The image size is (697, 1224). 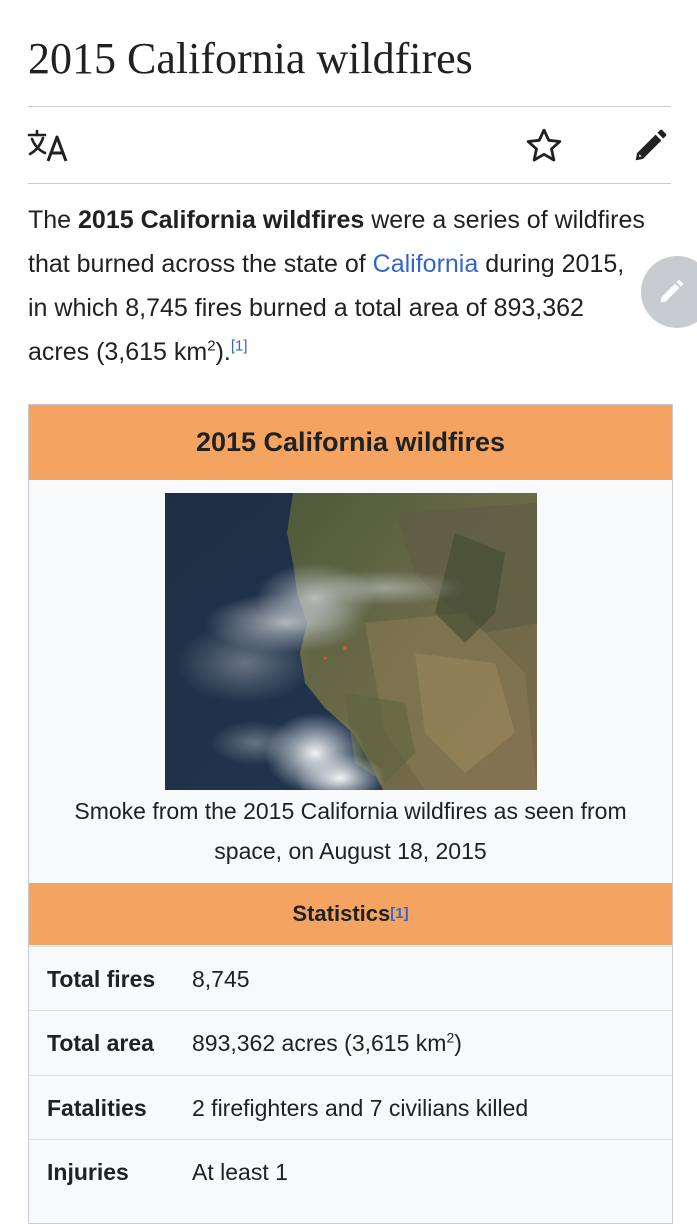 What do you see at coordinates (250, 58) in the screenshot?
I see `page-title: 2015 California wildfires` at bounding box center [250, 58].